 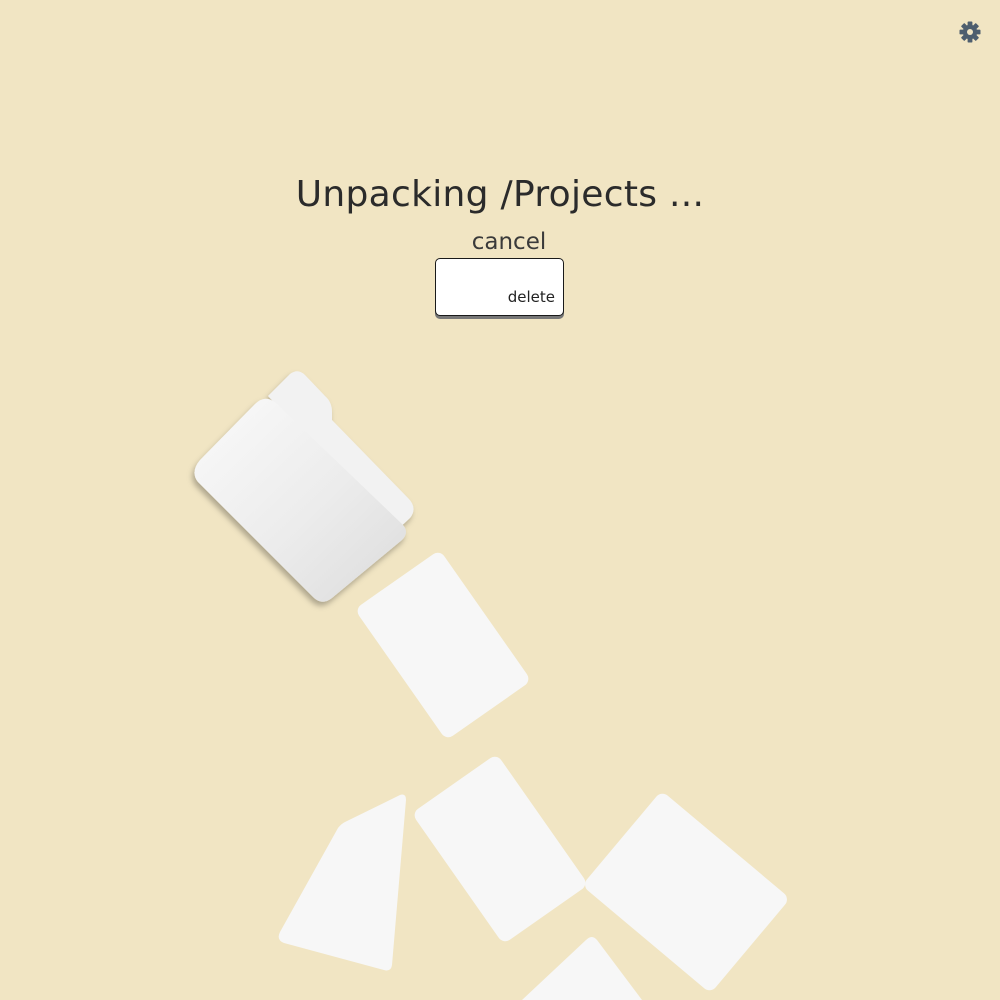 I want to click on folder-front, so click(x=300, y=500).